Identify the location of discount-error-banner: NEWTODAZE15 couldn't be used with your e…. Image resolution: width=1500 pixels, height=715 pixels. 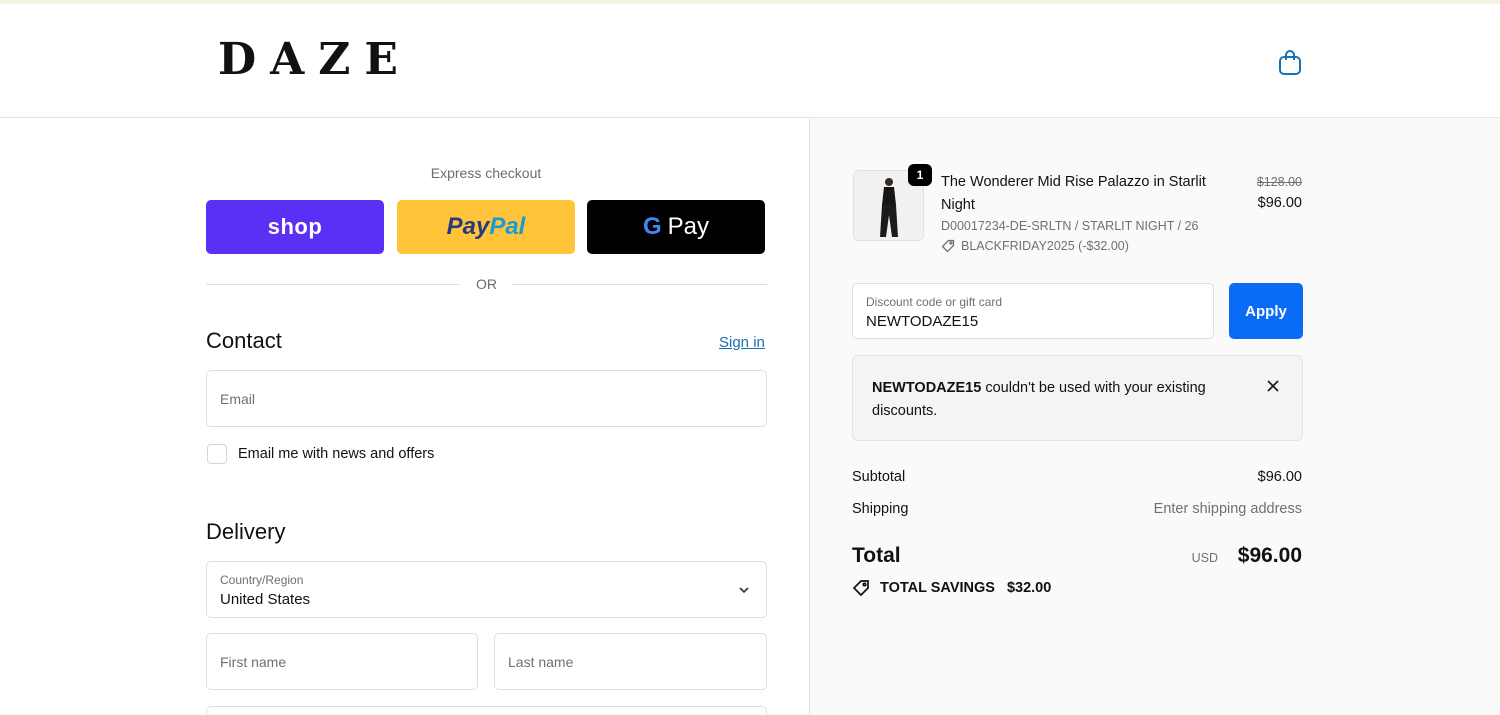
(1077, 398).